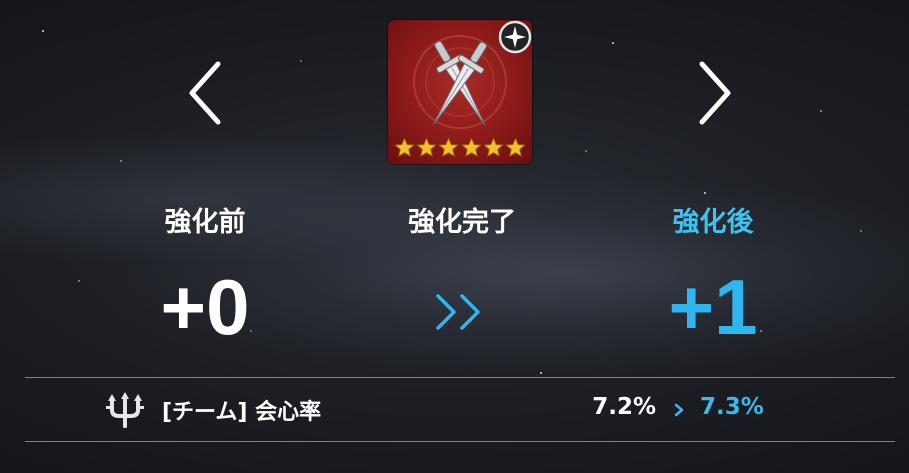 Image resolution: width=909 pixels, height=473 pixels. Describe the element at coordinates (462, 312) in the screenshot. I see `double-chevron-right-icon` at that location.